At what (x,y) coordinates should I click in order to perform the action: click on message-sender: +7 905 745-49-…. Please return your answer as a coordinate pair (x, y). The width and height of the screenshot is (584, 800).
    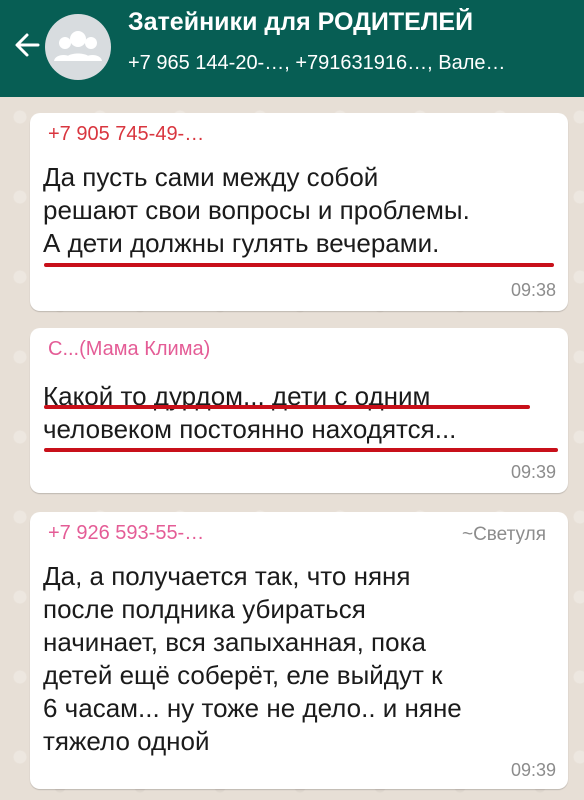
    Looking at the image, I should click on (126, 134).